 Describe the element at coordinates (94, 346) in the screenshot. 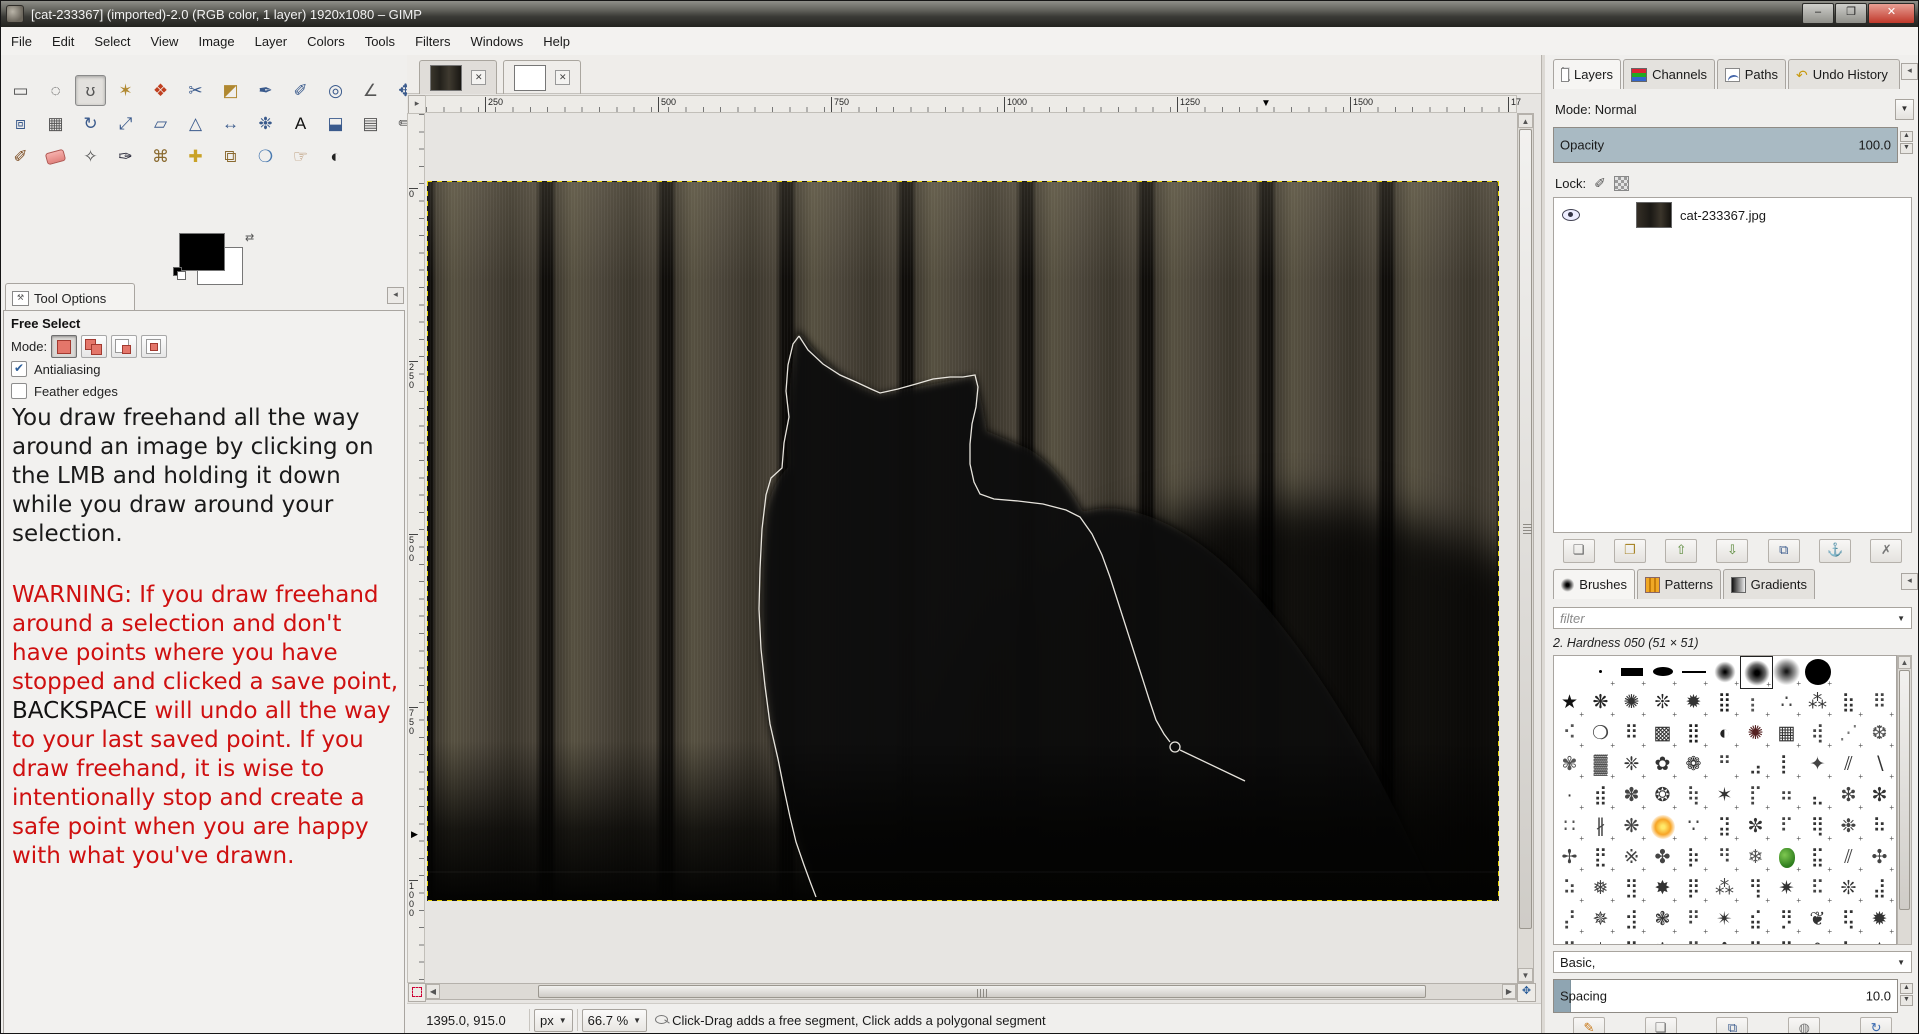

I see `mode-add-button` at that location.